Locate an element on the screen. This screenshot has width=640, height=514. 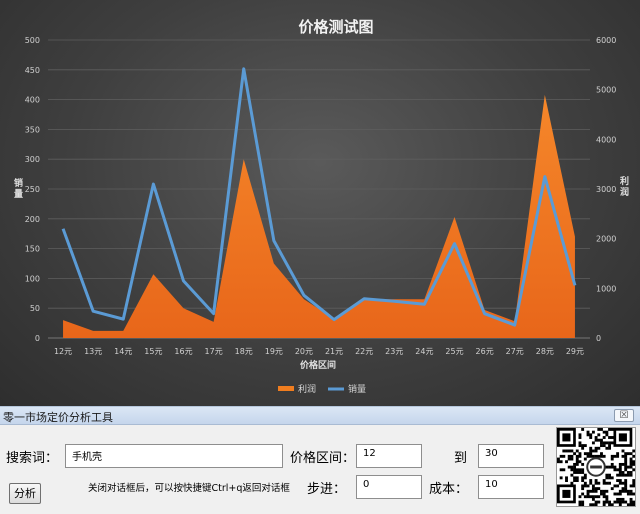
search-input: 手机壳 is located at coordinates (174, 456).